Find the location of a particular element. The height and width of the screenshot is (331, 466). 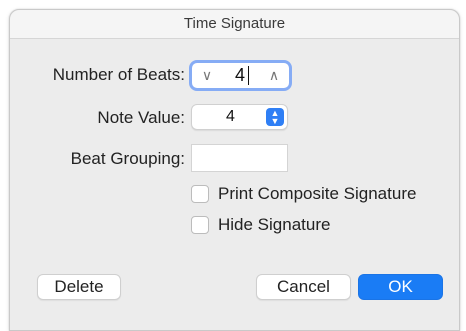

decrement-beats-button: ∨ is located at coordinates (207, 75).